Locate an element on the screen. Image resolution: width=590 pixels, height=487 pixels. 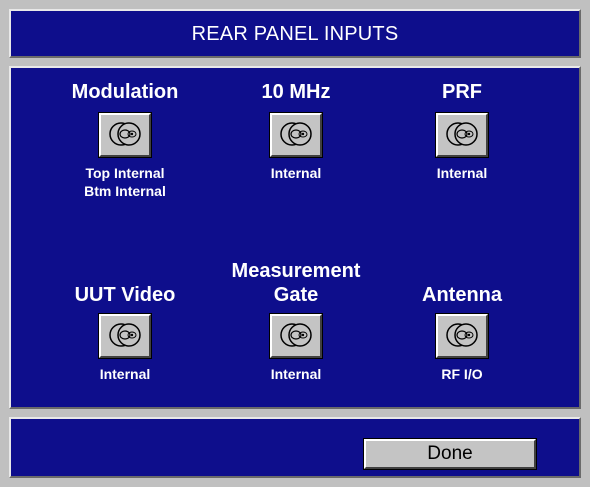
antenna-button is located at coordinates (462, 336).